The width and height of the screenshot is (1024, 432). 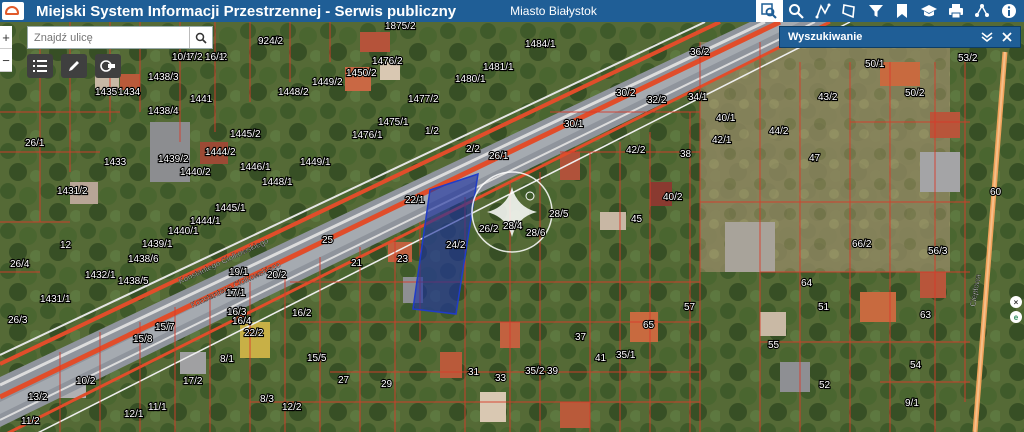 I want to click on parcel-label: 12/1, so click(x=134, y=414).